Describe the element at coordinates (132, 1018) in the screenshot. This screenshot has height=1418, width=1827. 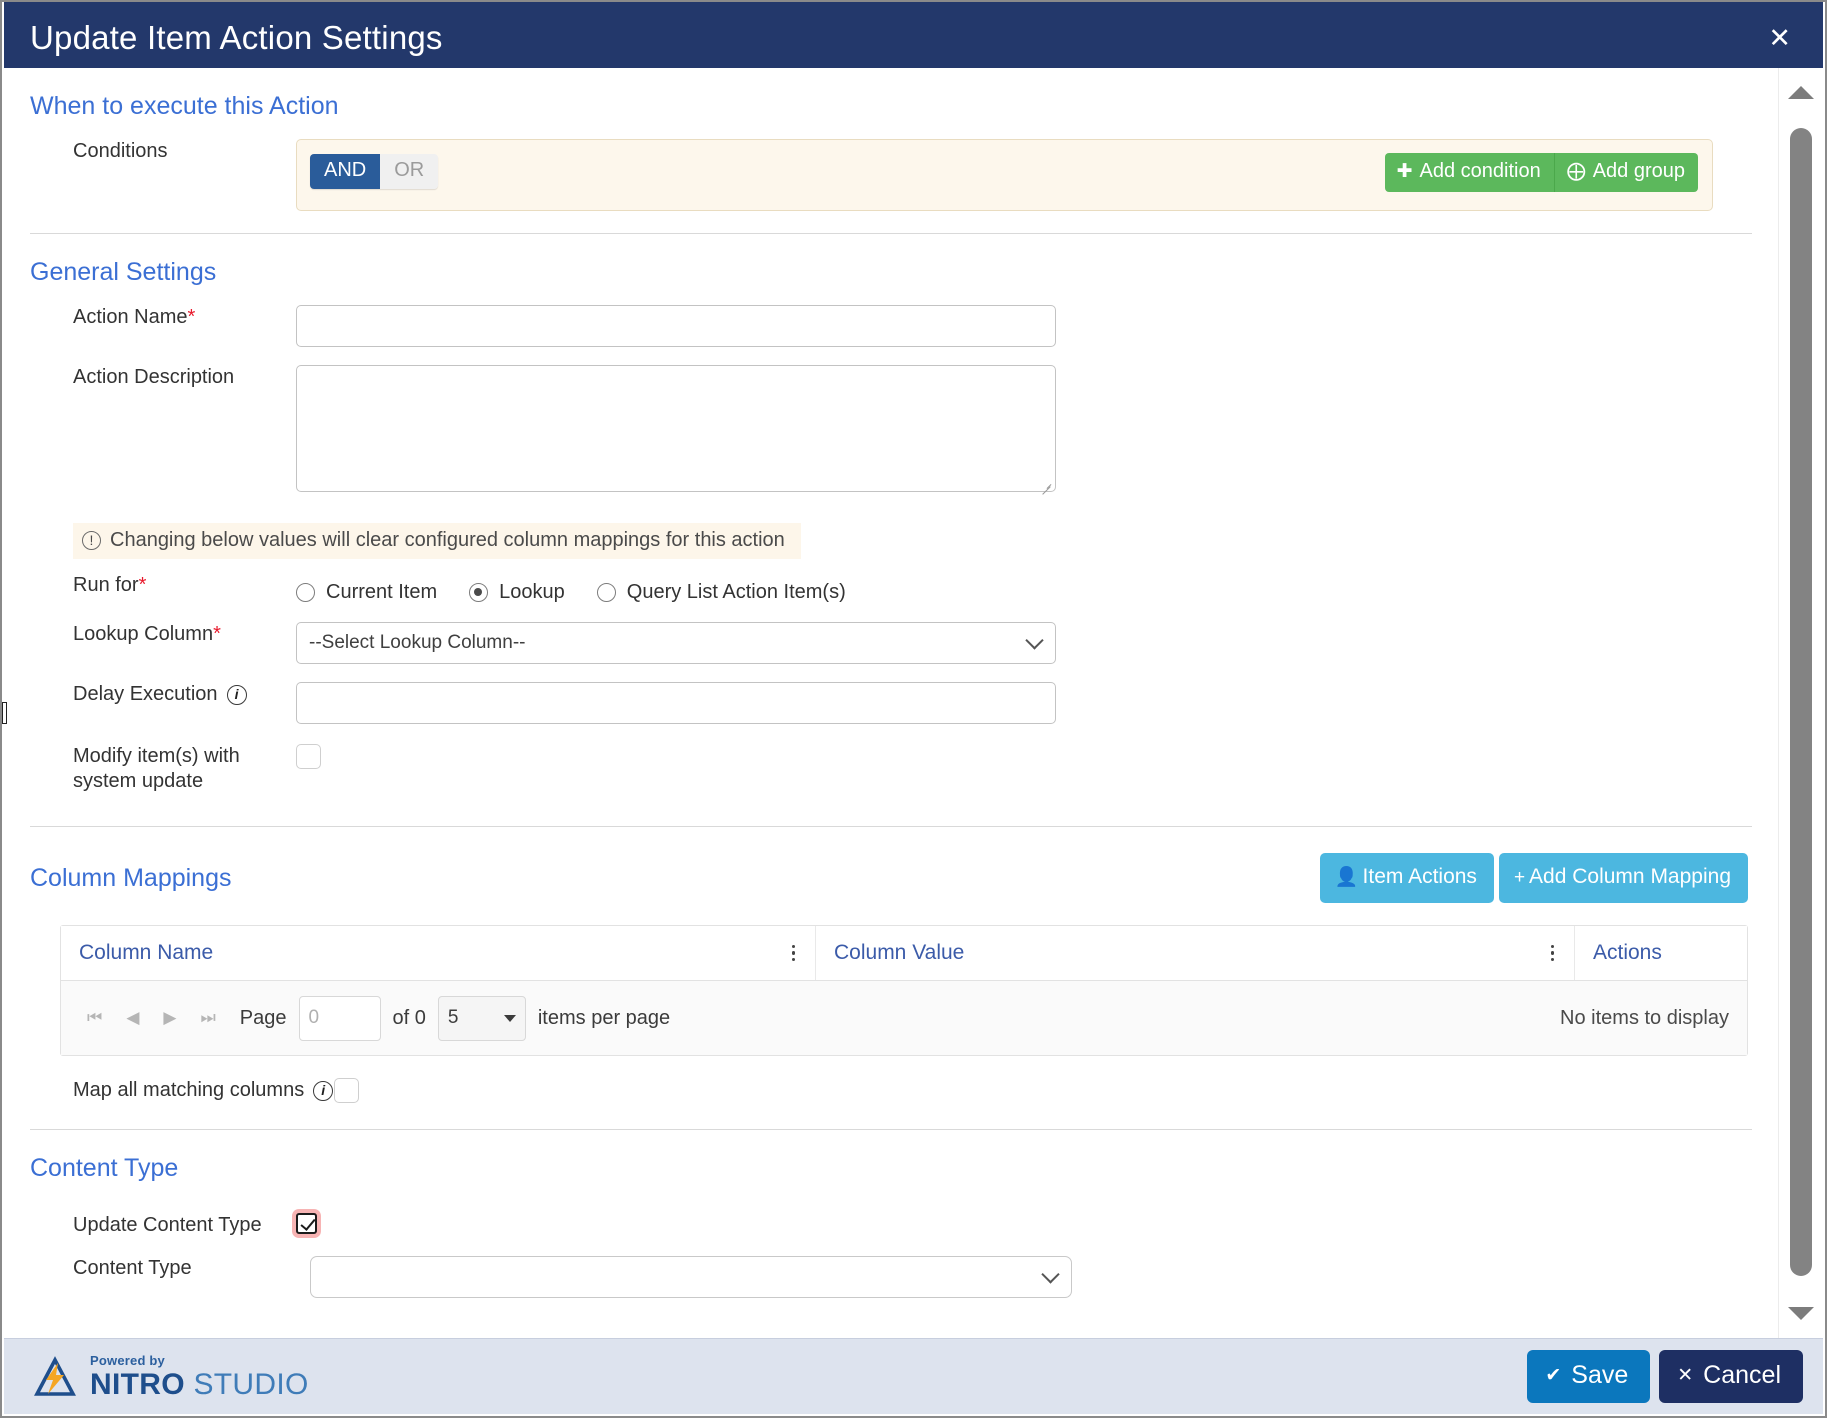
I see `prev-page-icon: ◀` at that location.